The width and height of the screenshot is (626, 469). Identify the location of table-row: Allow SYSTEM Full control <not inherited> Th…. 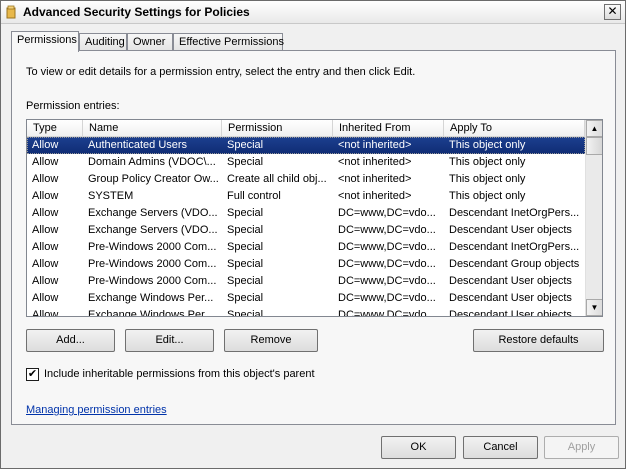
(306, 196).